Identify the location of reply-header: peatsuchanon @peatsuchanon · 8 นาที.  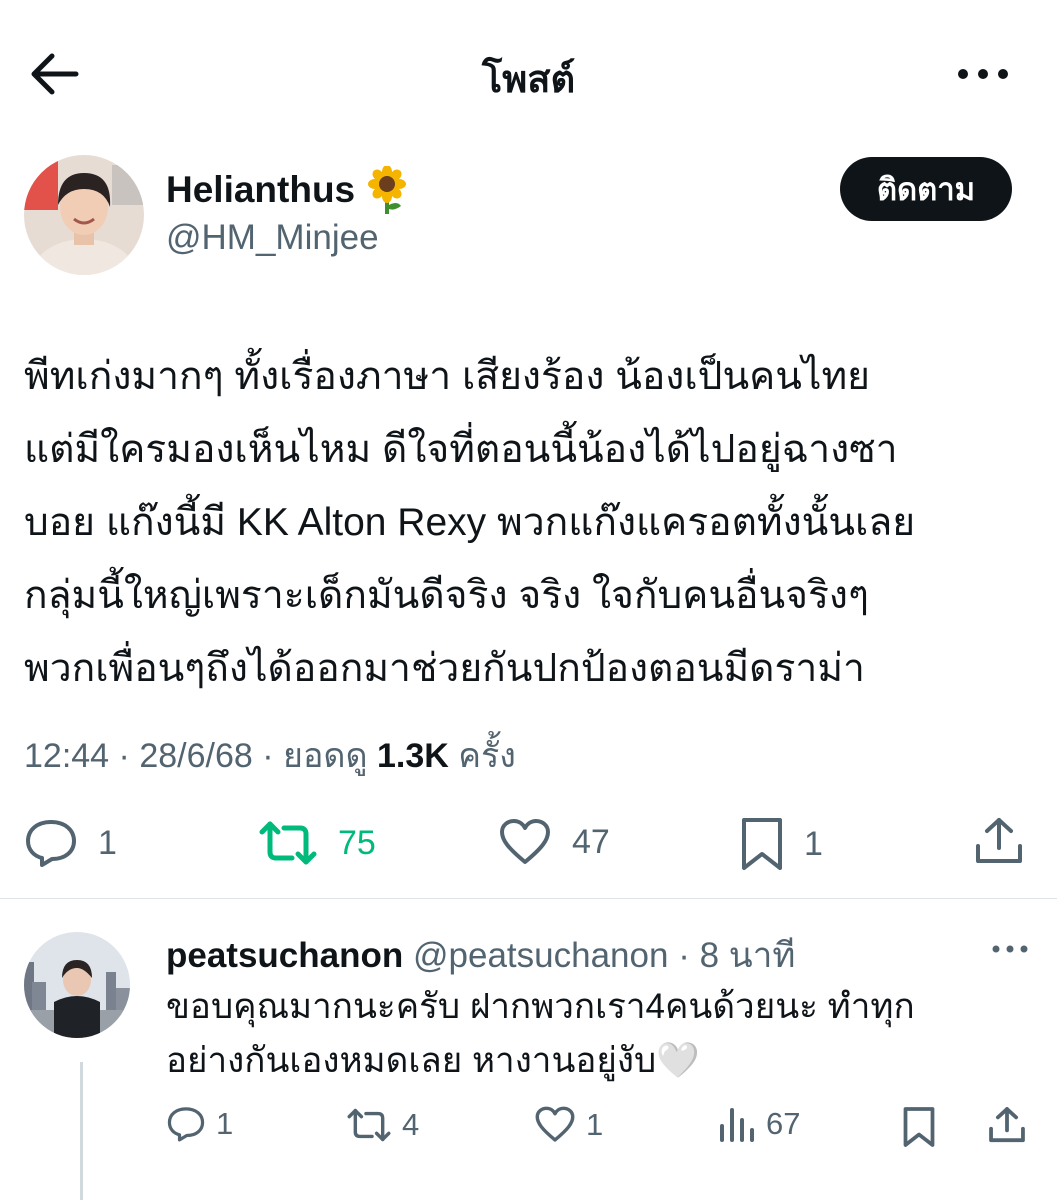
(480, 955).